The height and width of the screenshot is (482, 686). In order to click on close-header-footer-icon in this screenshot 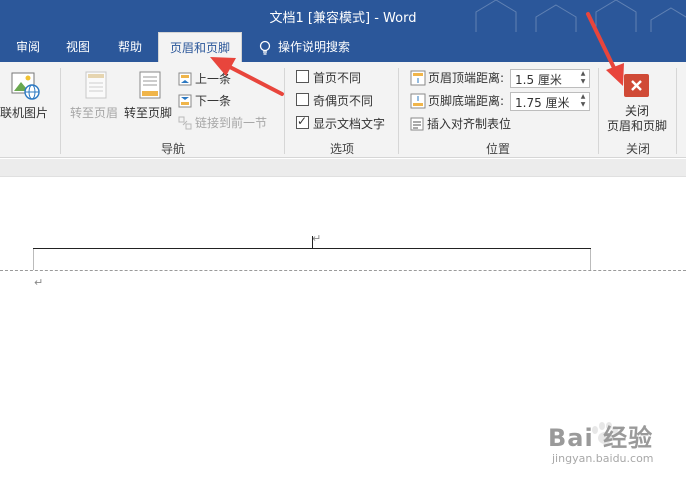, I will do `click(636, 85)`.